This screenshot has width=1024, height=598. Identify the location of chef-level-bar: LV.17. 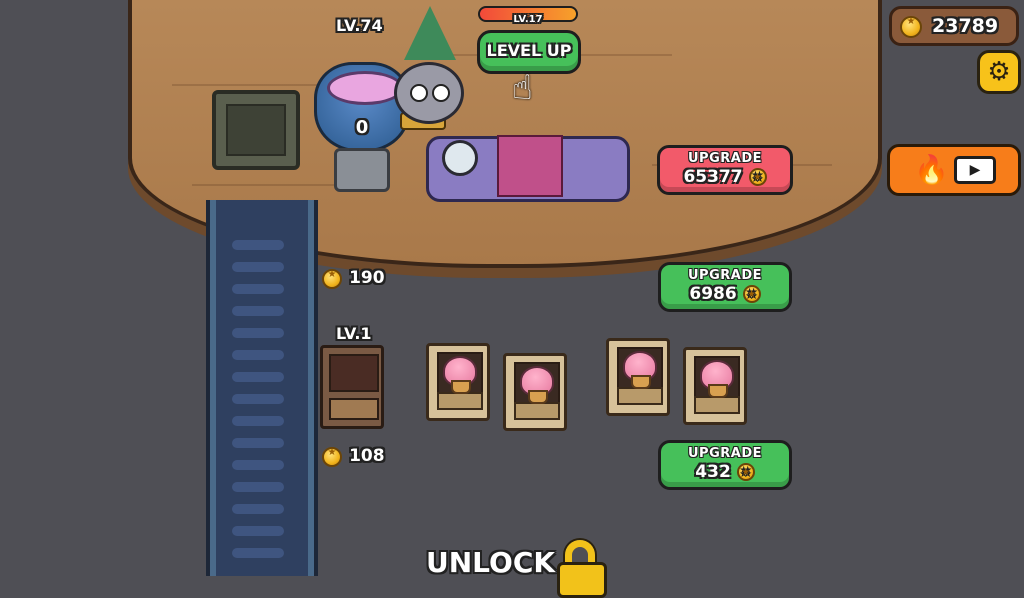
(528, 15).